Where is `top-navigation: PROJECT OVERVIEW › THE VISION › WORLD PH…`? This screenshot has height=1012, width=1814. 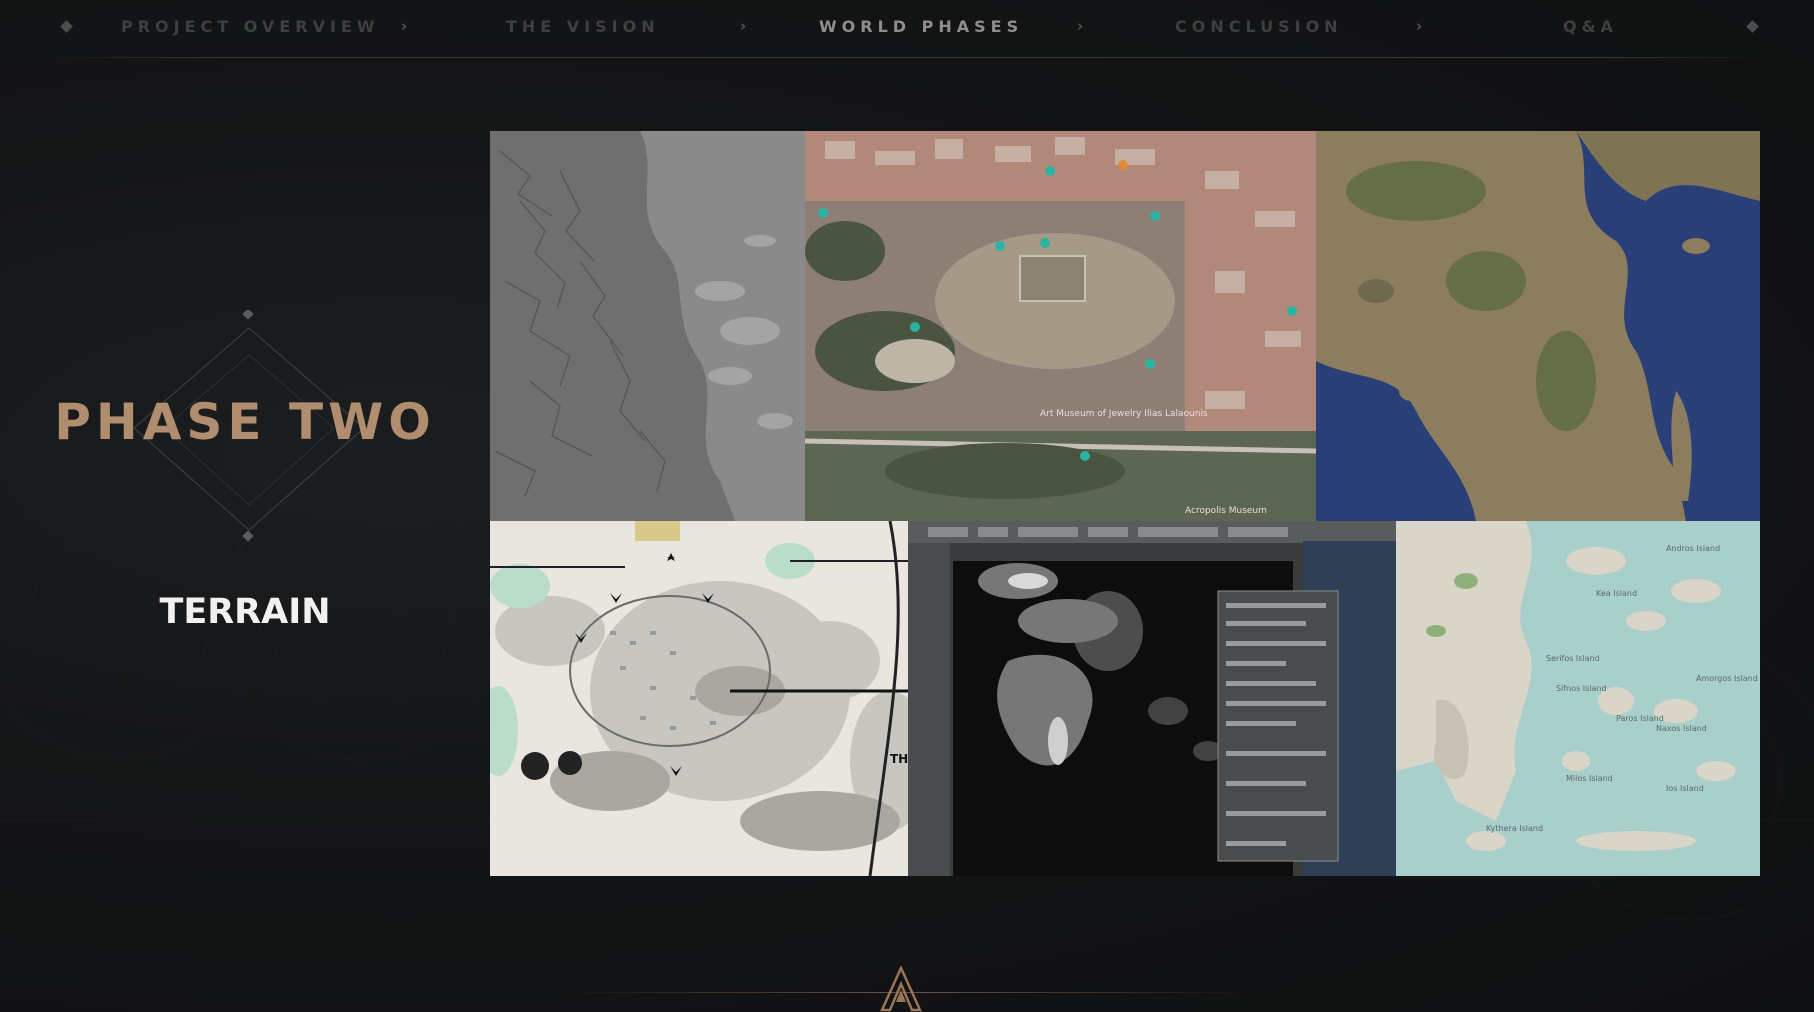 top-navigation: PROJECT OVERVIEW › THE VISION › WORLD PH… is located at coordinates (907, 29).